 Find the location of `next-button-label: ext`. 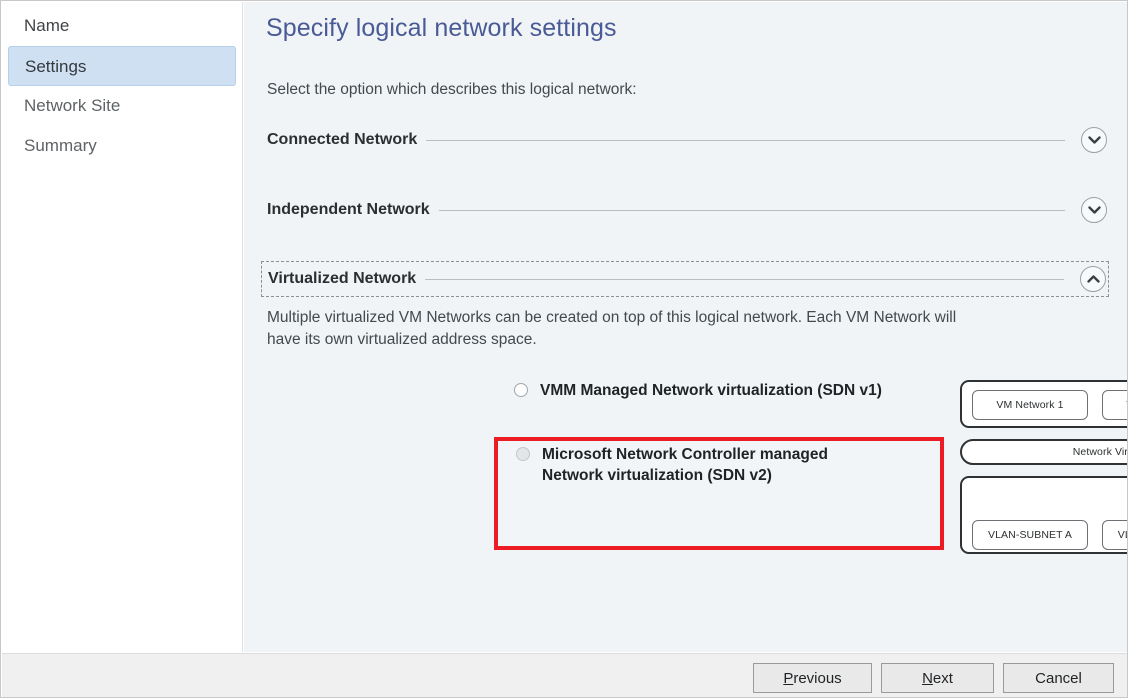

next-button-label: ext is located at coordinates (942, 678).